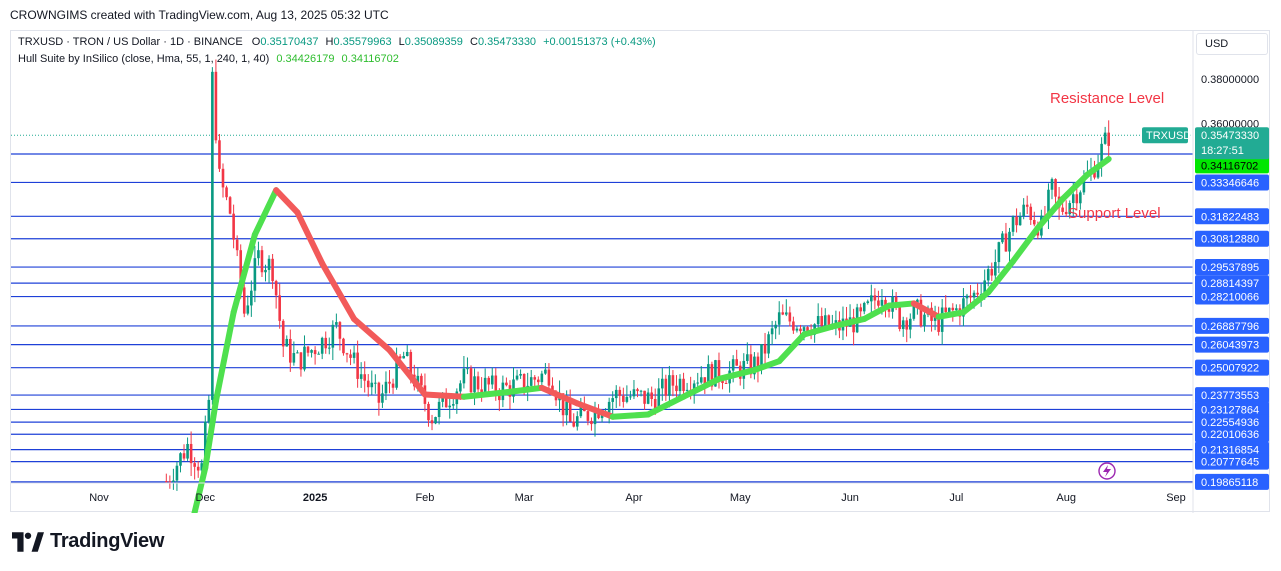 The width and height of the screenshot is (1281, 571). I want to click on x-tick-label: Feb, so click(424, 498).